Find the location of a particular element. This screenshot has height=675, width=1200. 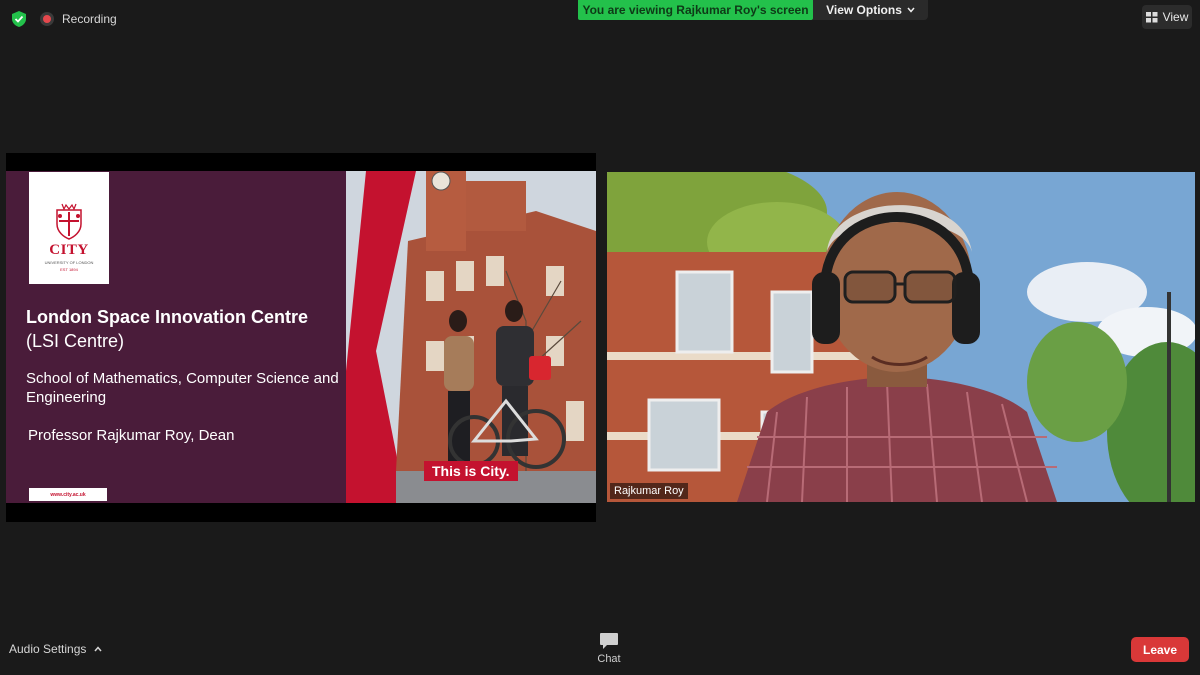

view-button: View is located at coordinates (1167, 17).